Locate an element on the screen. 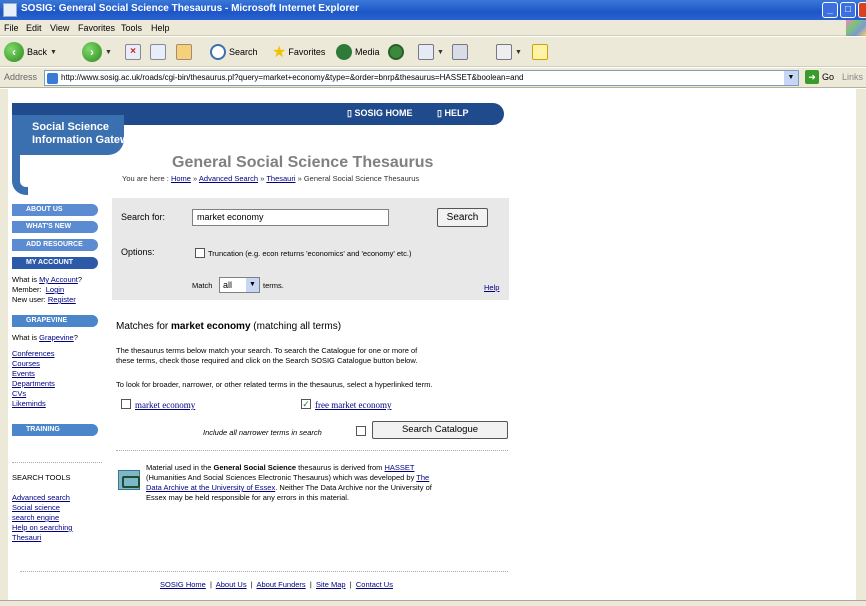  home-icon is located at coordinates (184, 52).